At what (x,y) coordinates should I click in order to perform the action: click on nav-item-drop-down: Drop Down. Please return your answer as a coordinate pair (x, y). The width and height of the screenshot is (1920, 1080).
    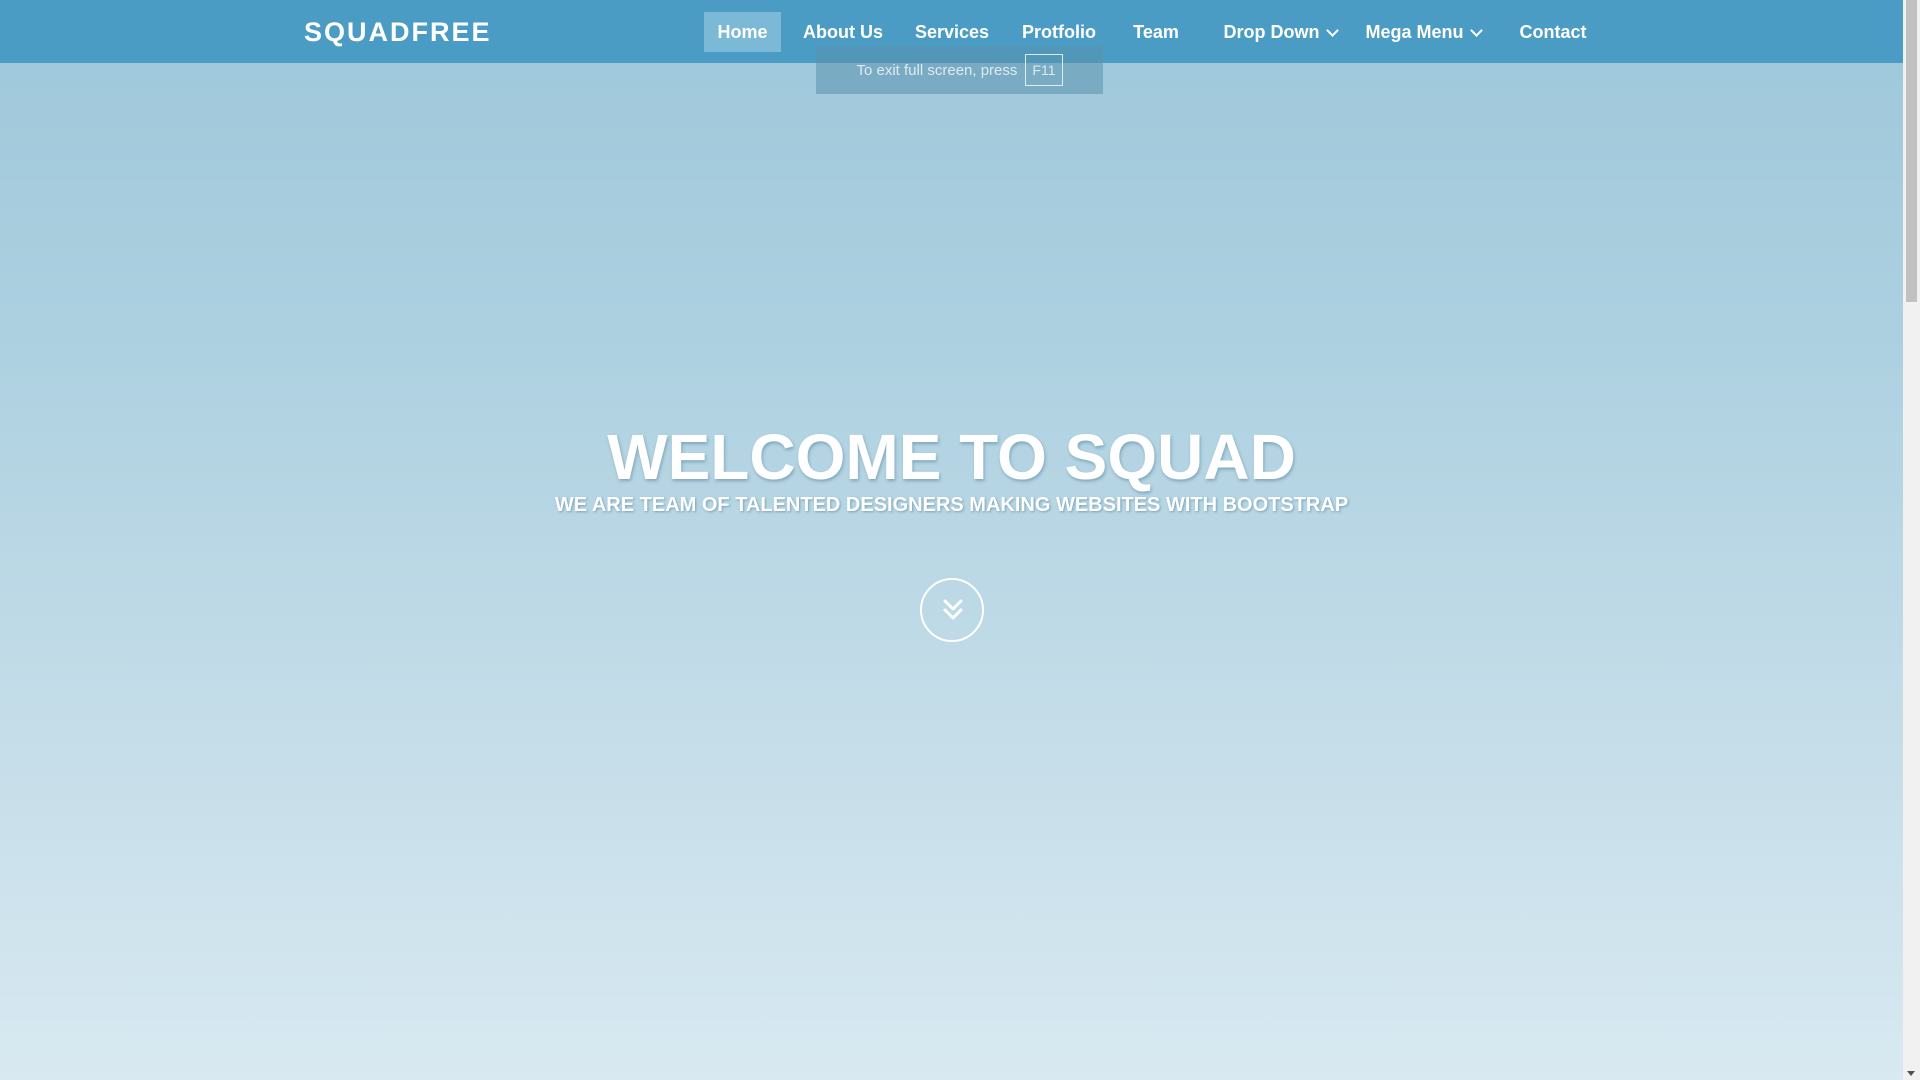
    Looking at the image, I should click on (1280, 32).